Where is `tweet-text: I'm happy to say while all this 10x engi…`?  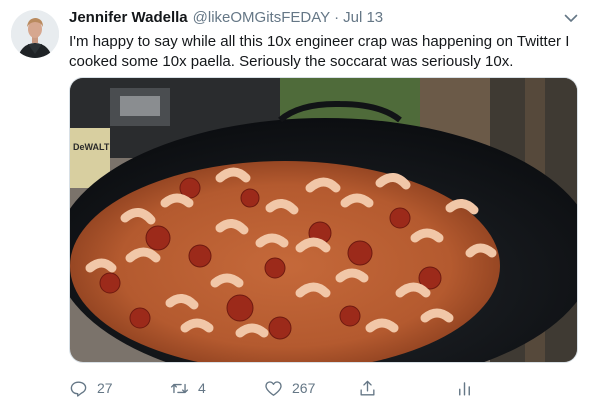
tweet-text: I'm happy to say while all this 10x engi… is located at coordinates (319, 51).